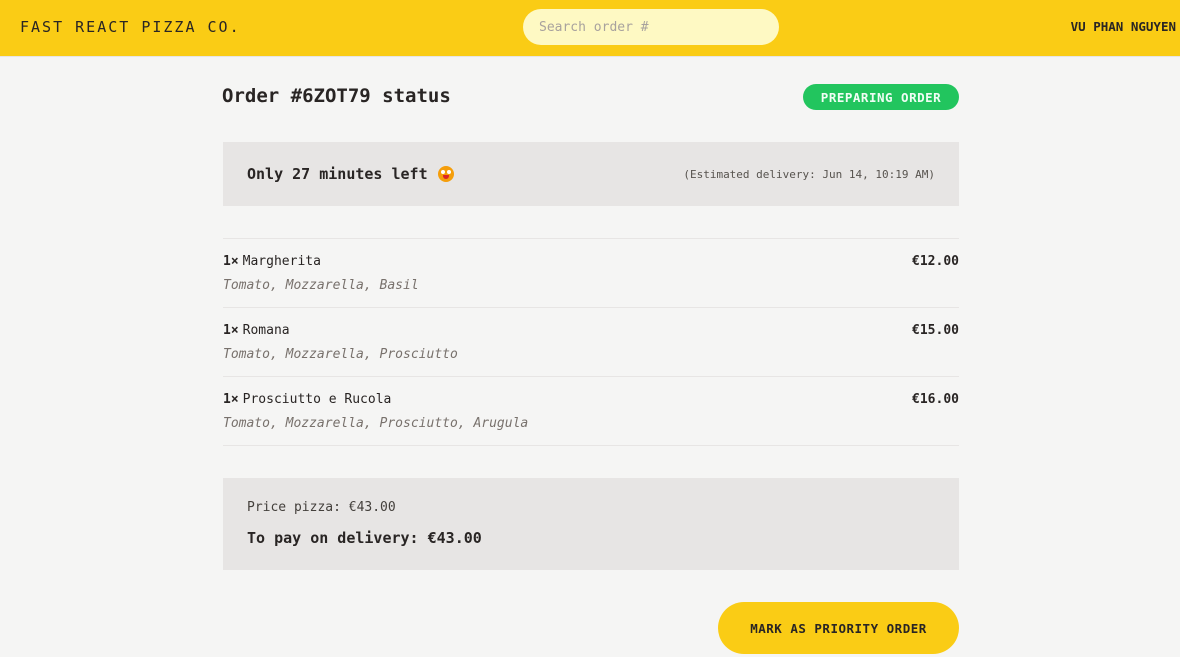  Describe the element at coordinates (321, 285) in the screenshot. I see `item-ingredients: Tomato, Mozzarella, Basil` at that location.